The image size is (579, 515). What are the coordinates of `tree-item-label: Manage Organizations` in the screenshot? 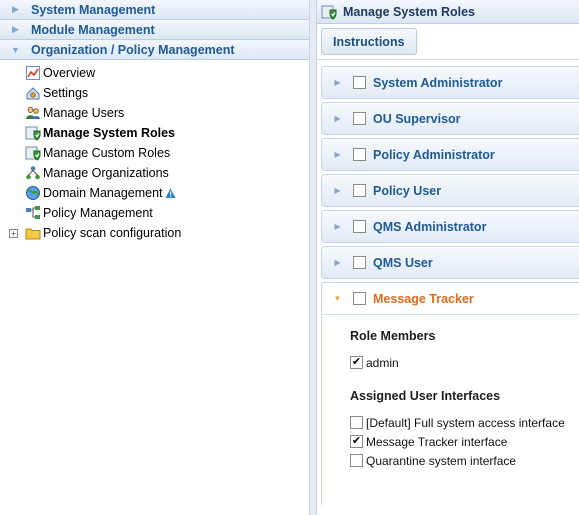 It's located at (106, 173).